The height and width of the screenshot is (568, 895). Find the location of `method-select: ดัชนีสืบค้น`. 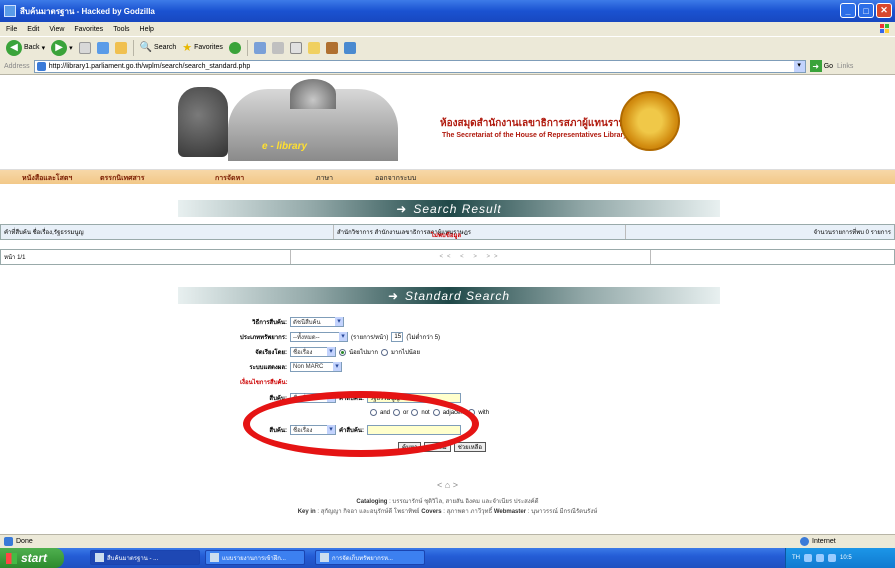

method-select: ดัชนีสืบค้น is located at coordinates (317, 322).